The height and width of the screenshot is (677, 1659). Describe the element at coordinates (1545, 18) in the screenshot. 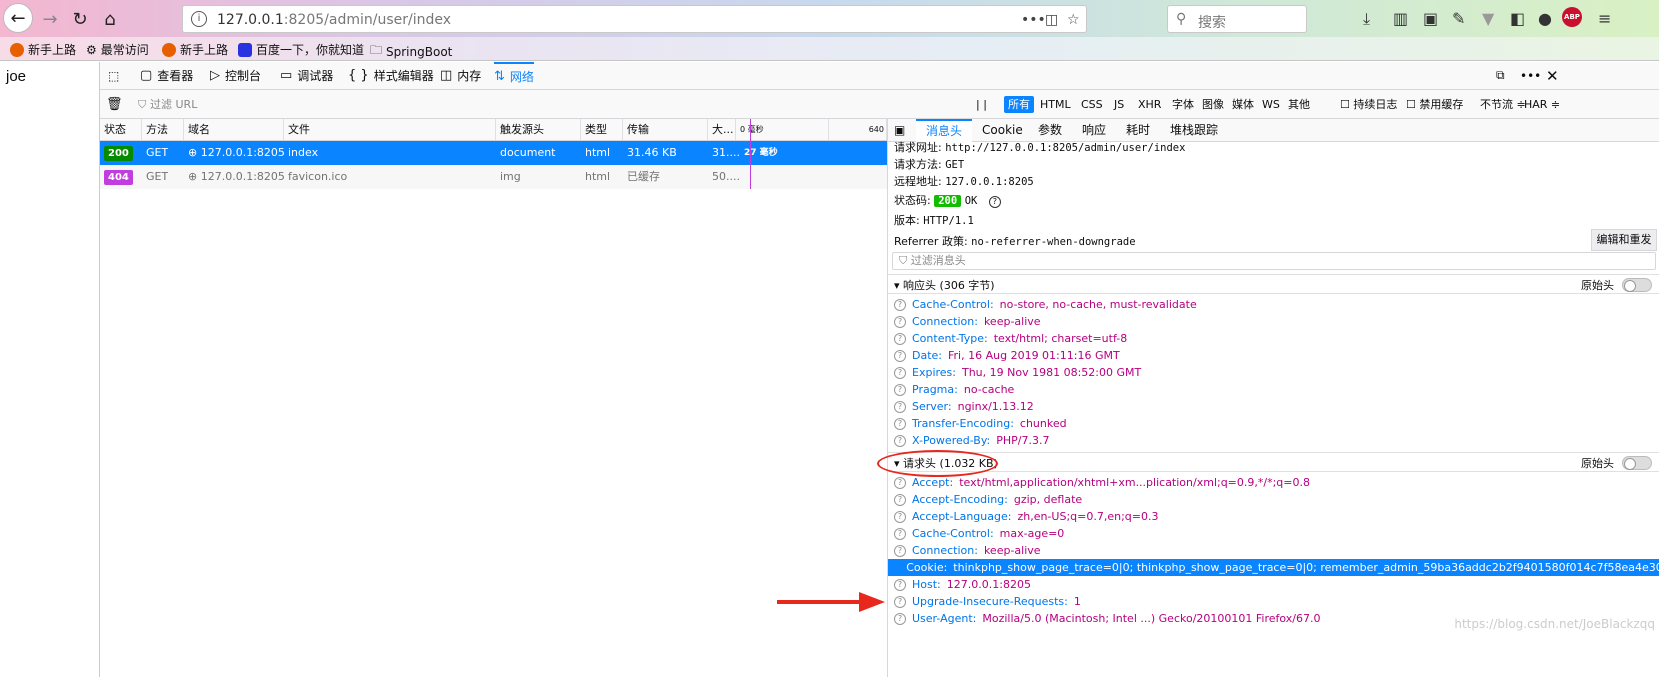

I see `account-icon: ●` at that location.